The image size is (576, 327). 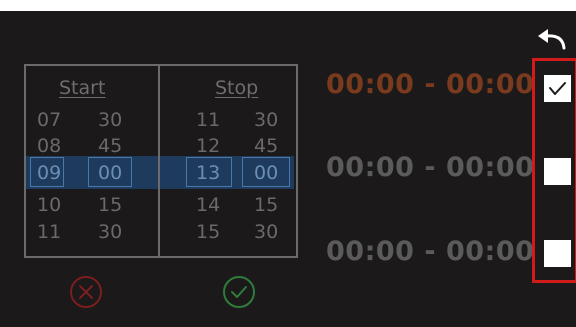 I want to click on back-button, so click(x=551, y=39).